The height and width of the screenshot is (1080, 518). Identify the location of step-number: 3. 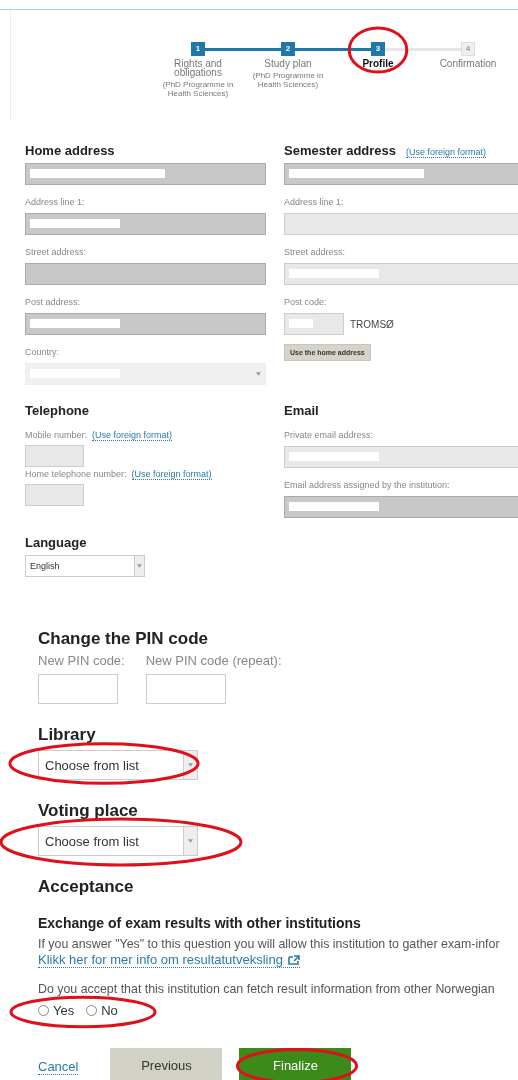
(378, 49).